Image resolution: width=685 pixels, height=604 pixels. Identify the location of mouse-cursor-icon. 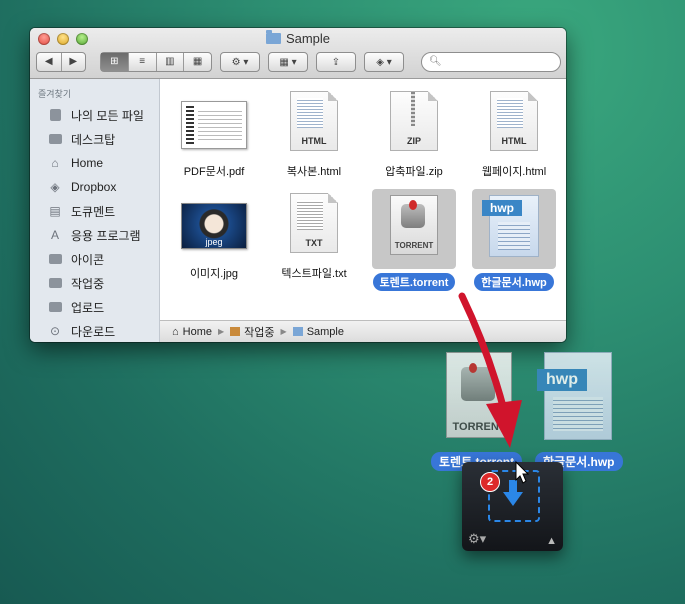
(522, 472).